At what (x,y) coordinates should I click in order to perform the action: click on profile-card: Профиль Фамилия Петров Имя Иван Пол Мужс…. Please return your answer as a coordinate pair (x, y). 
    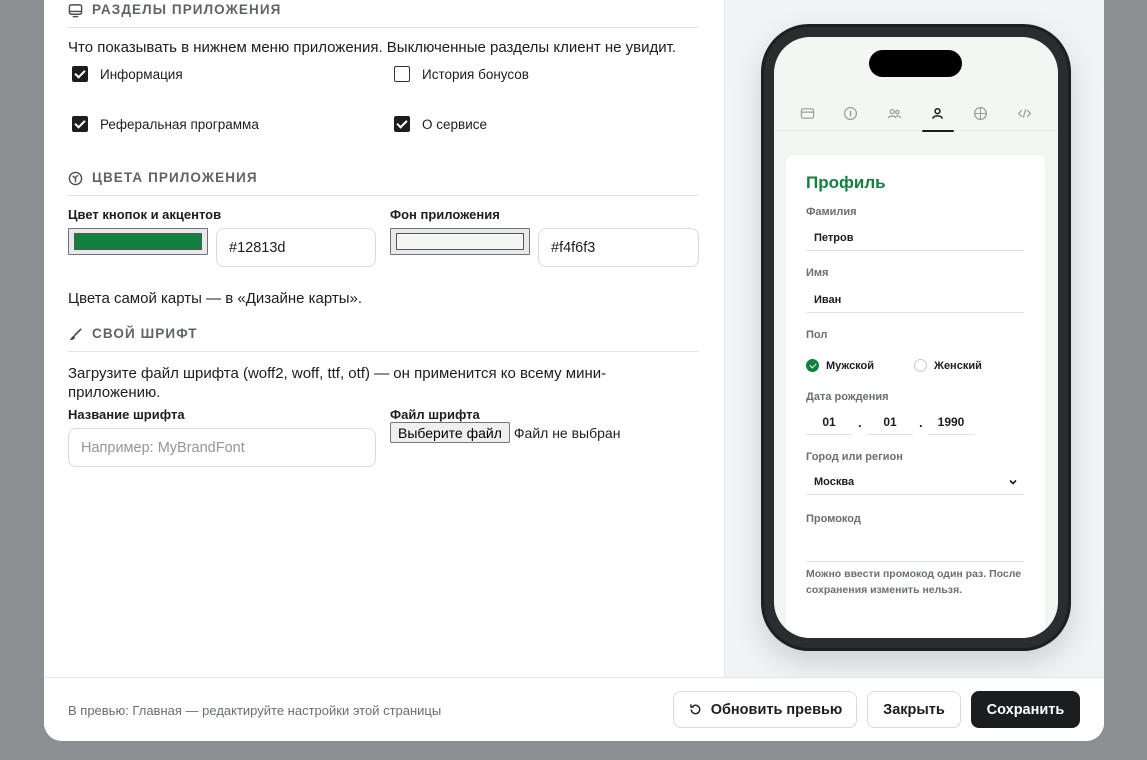
    Looking at the image, I should click on (915, 396).